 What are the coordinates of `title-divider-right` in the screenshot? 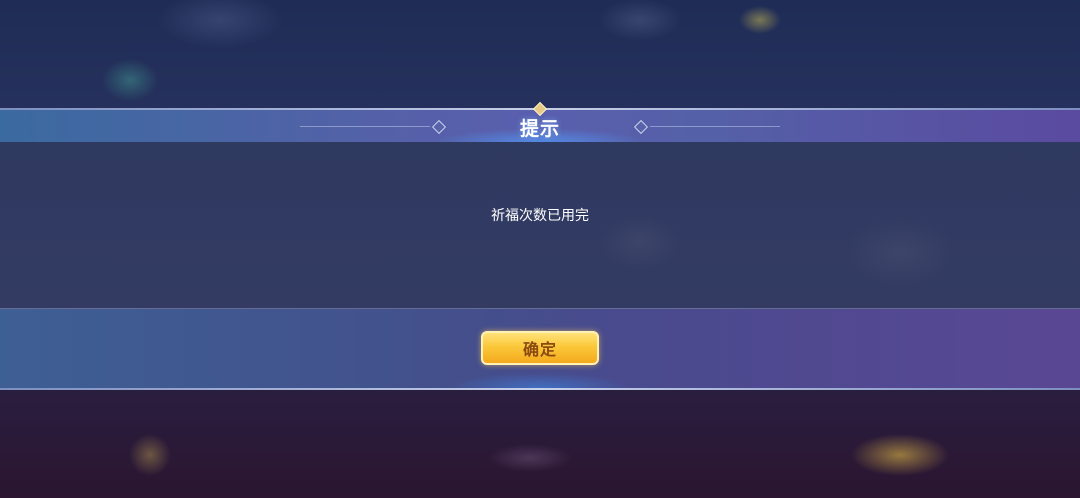 It's located at (715, 126).